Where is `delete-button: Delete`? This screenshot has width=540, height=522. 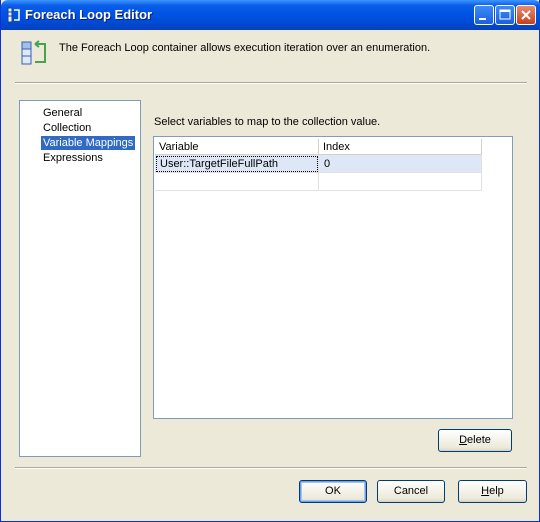
delete-button: Delete is located at coordinates (475, 440).